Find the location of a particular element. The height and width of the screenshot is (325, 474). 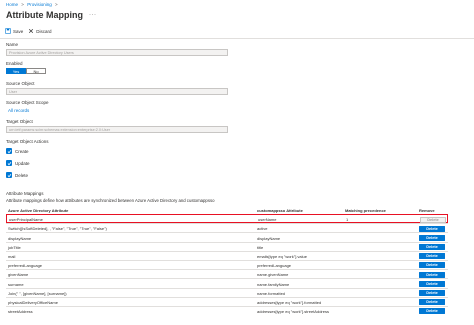

page-header: Attribute Mapping ··· is located at coordinates (51, 15).